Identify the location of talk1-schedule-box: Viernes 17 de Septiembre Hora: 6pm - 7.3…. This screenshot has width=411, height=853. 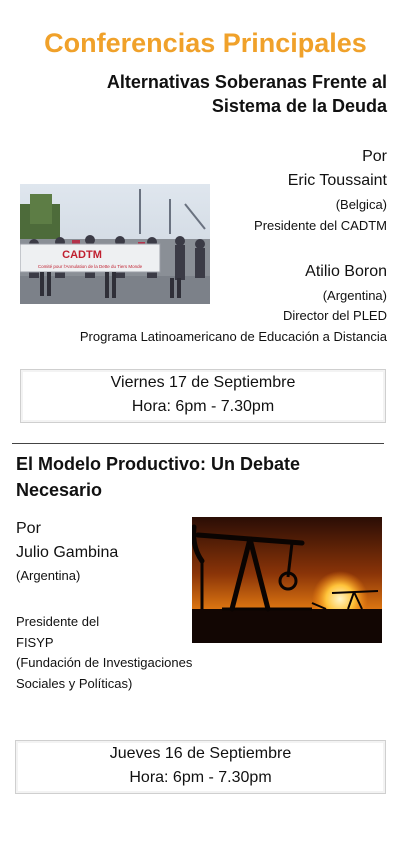
(203, 396).